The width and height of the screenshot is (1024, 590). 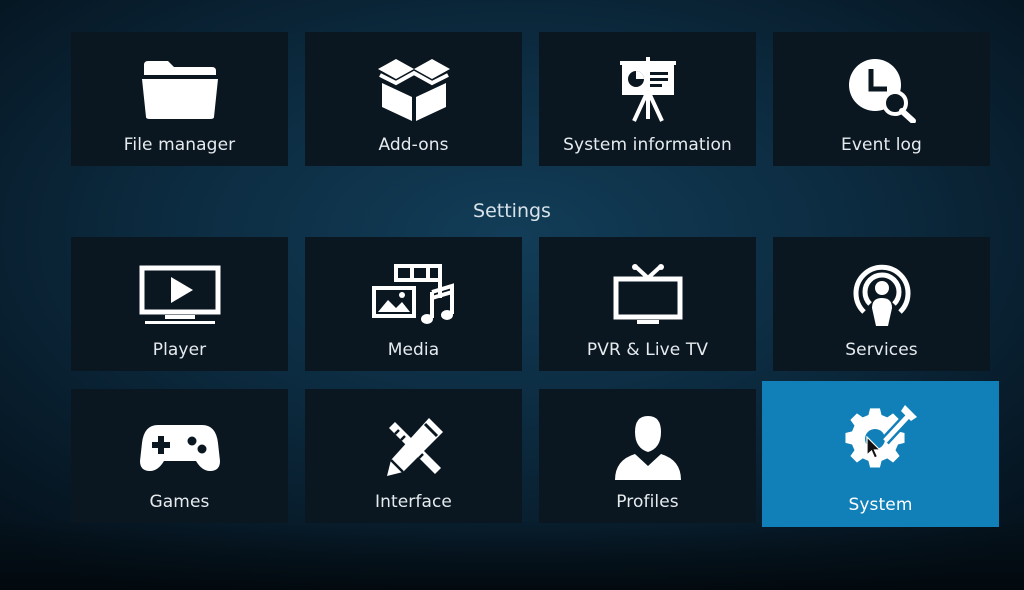 I want to click on tile-label: Add-ons, so click(x=413, y=145).